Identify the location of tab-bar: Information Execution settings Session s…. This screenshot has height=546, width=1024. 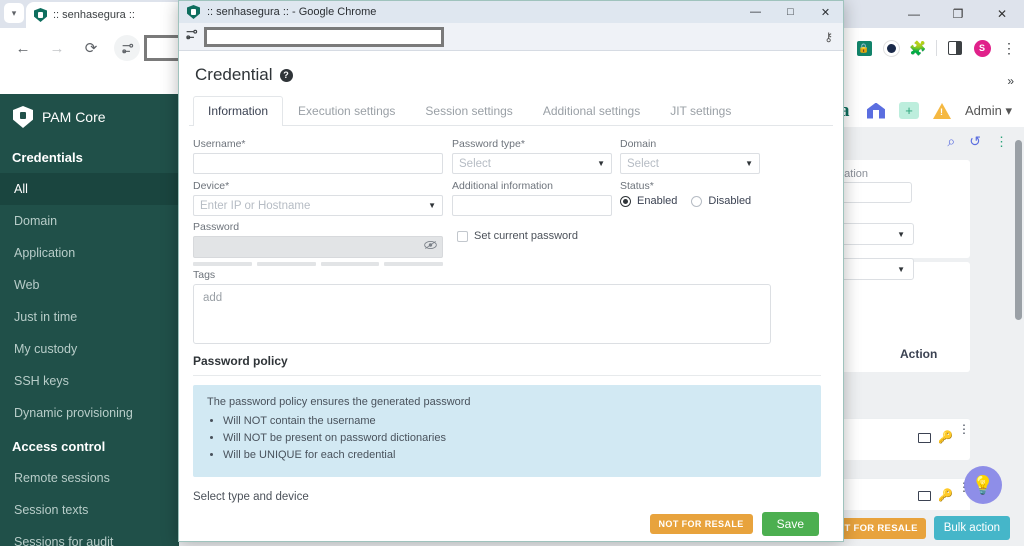
(511, 110).